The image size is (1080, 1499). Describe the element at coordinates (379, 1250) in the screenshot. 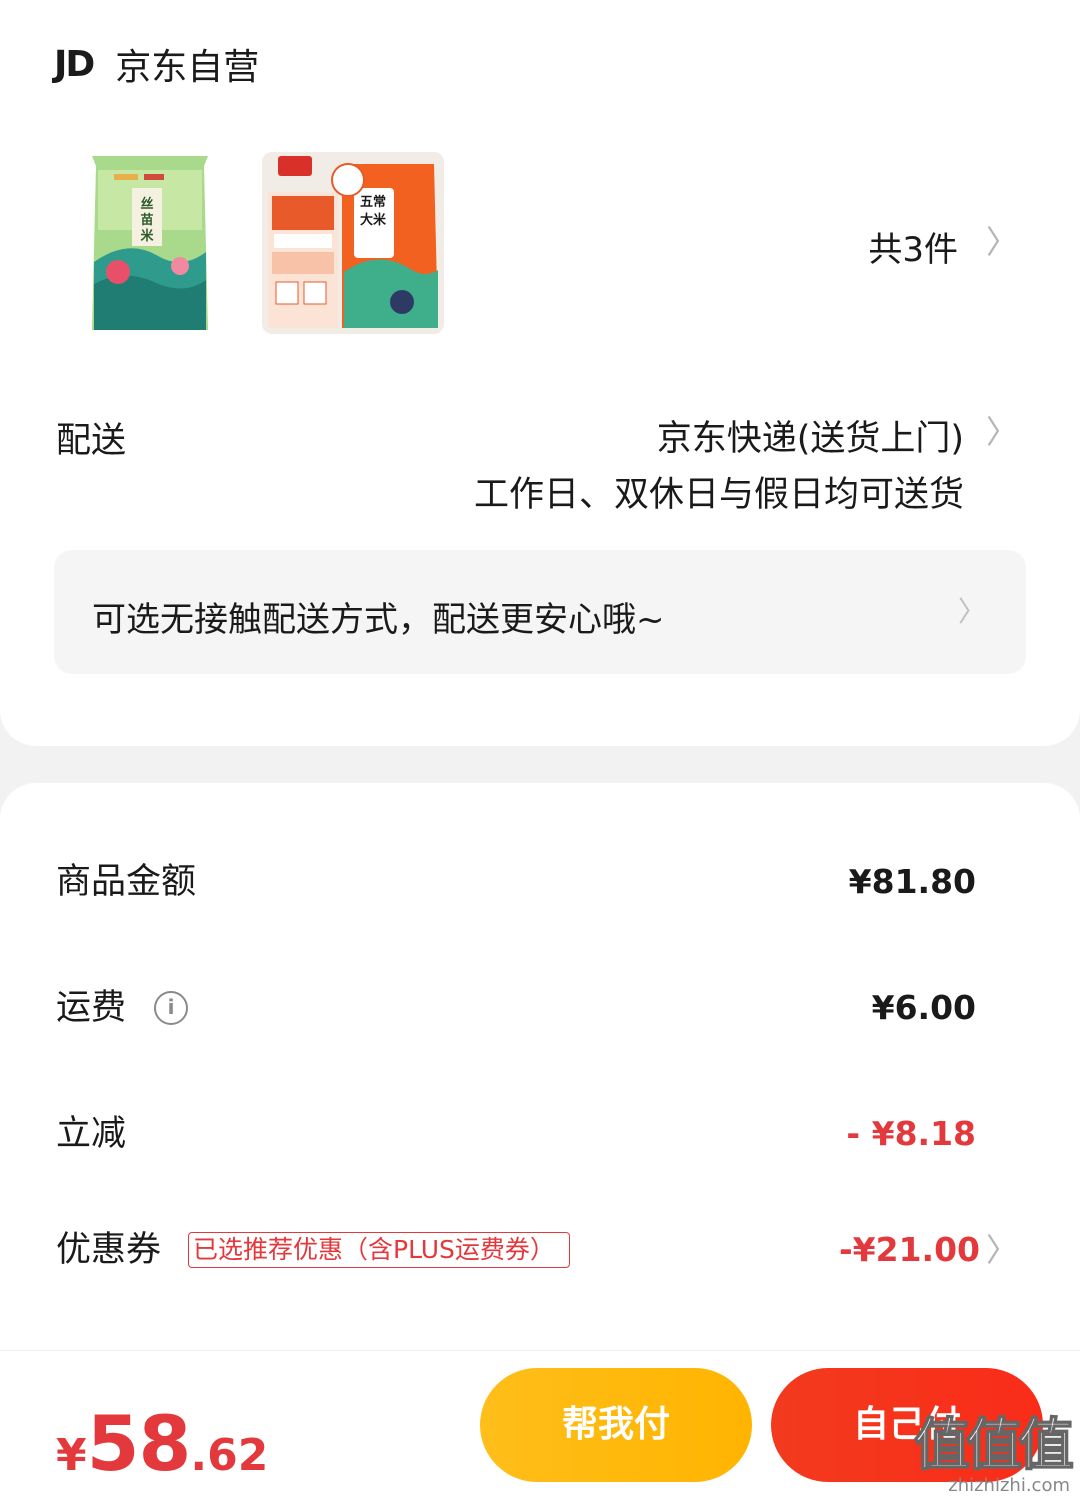

I see `coupon-badge: 已选推荐优惠（含PLUS运费券）` at that location.